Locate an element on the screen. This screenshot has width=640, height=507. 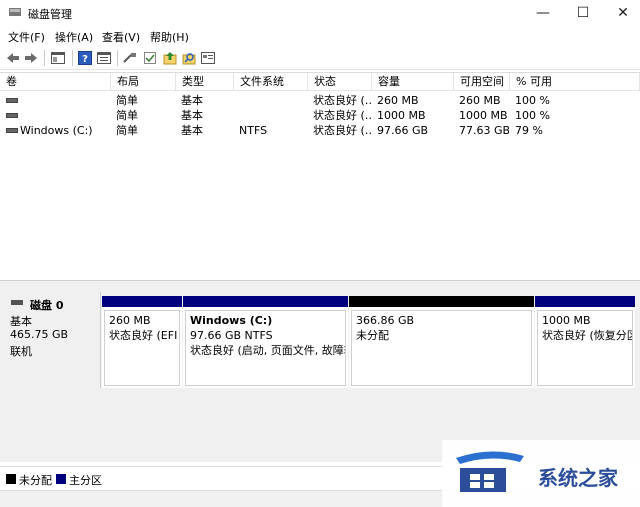
partition-name: Windows (C:) is located at coordinates (231, 320).